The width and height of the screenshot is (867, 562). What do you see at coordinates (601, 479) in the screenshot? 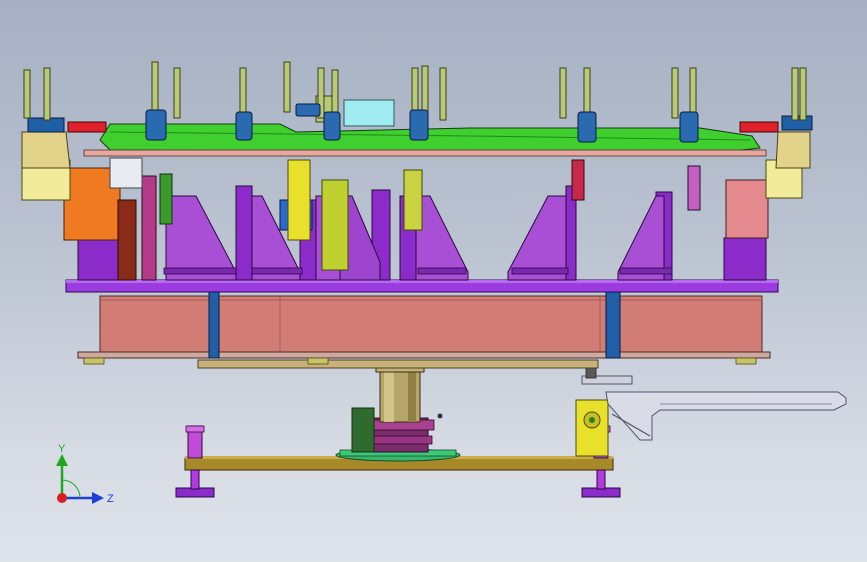
I see `right-leveling-stud` at bounding box center [601, 479].